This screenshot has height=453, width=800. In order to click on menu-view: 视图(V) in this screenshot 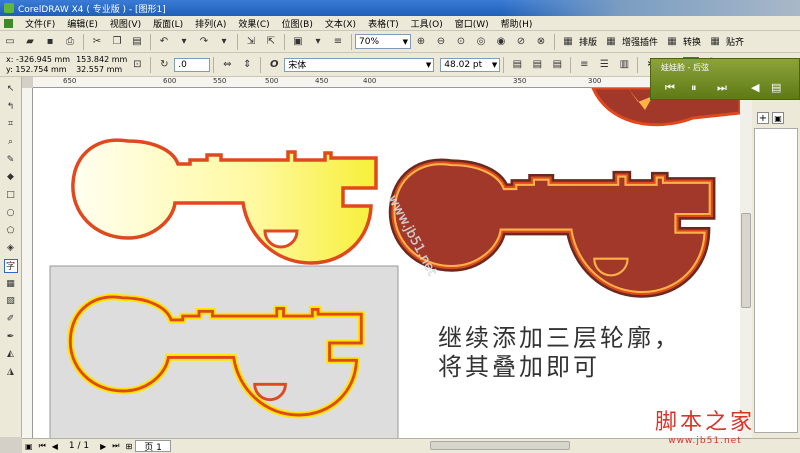, I will do `click(125, 23)`.